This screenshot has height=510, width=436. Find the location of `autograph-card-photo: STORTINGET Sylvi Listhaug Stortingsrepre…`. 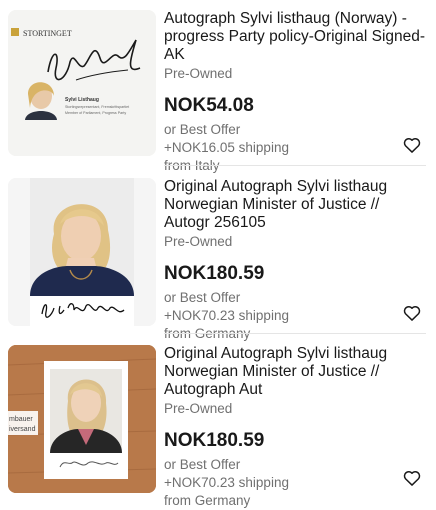

autograph-card-photo: STORTINGET Sylvi Listhaug Stortingsrepre… is located at coordinates (82, 83).